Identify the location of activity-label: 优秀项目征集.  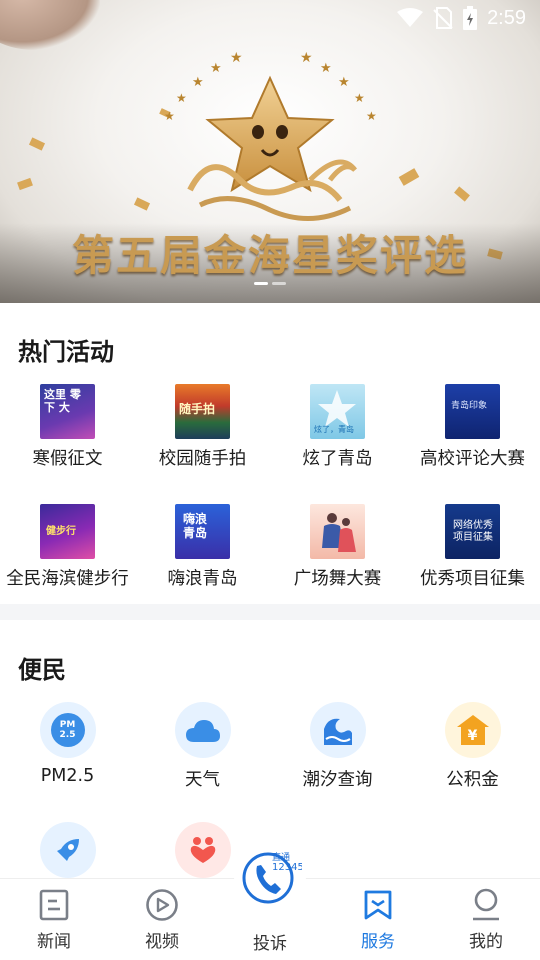
(472, 579).